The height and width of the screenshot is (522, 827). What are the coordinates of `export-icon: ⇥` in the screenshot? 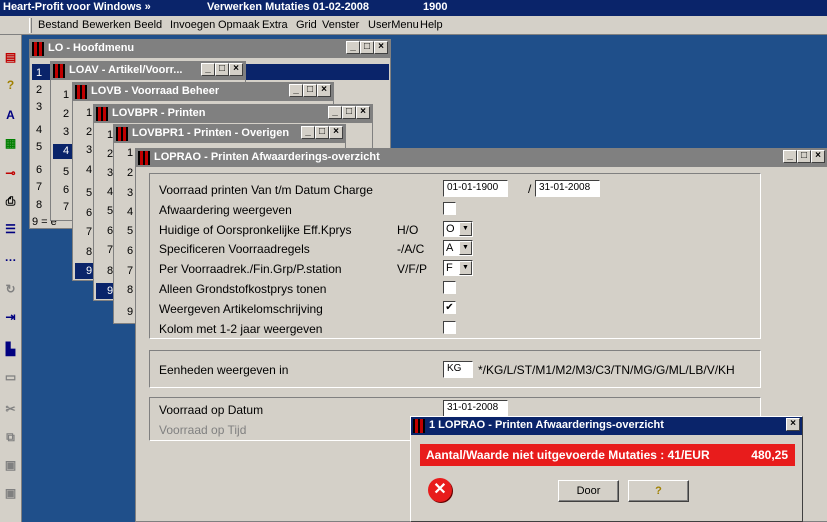 It's located at (10, 317).